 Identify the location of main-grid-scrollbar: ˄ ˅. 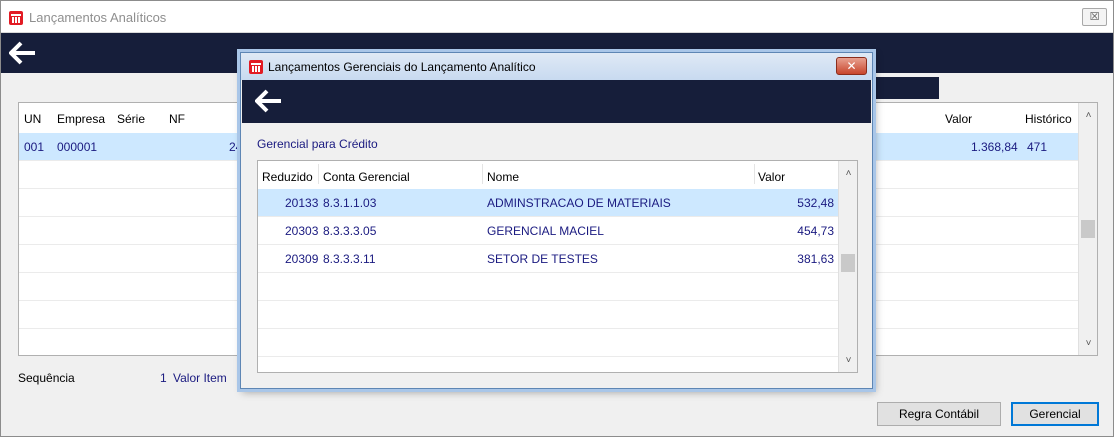
(1087, 229).